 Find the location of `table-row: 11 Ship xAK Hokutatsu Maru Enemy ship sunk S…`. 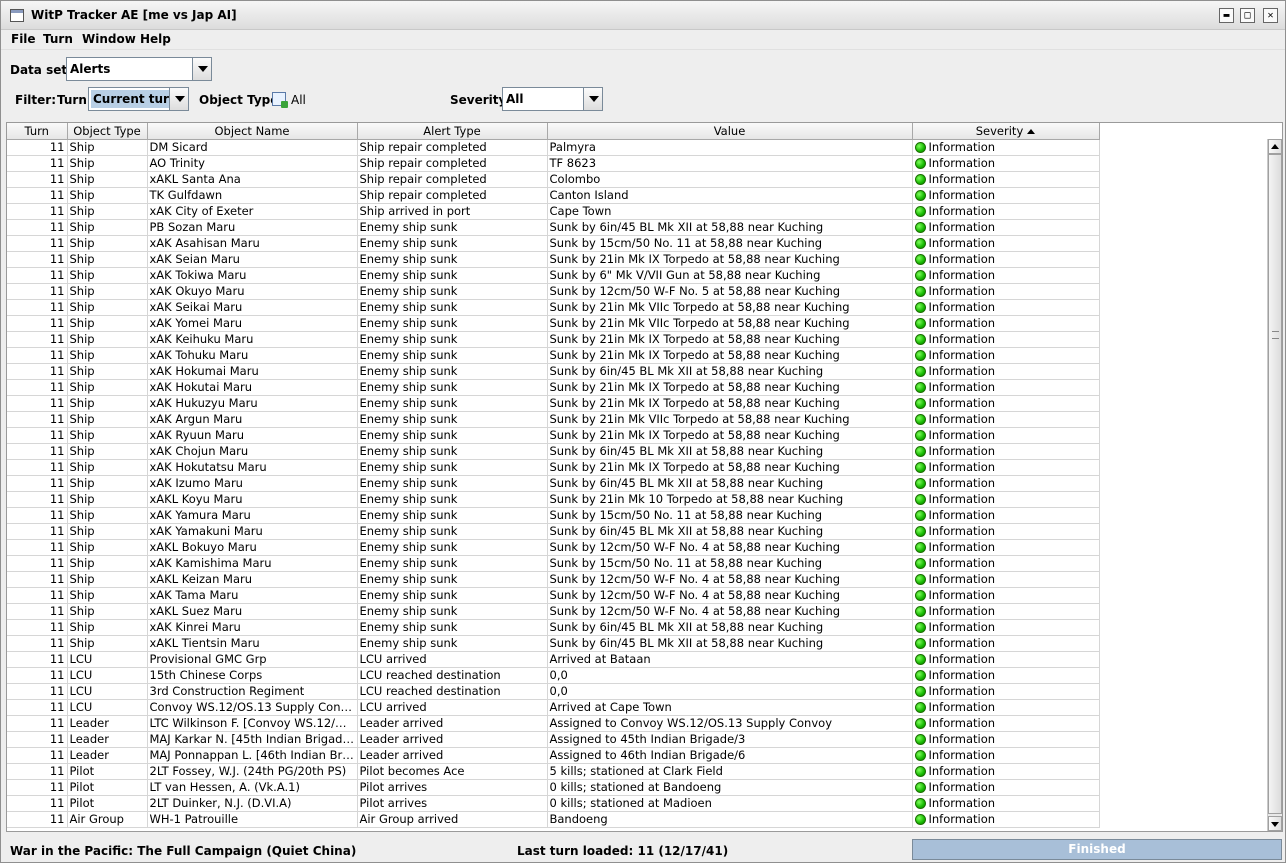

table-row: 11 Ship xAK Hokutatsu Maru Enemy ship sunk S… is located at coordinates (553, 467).